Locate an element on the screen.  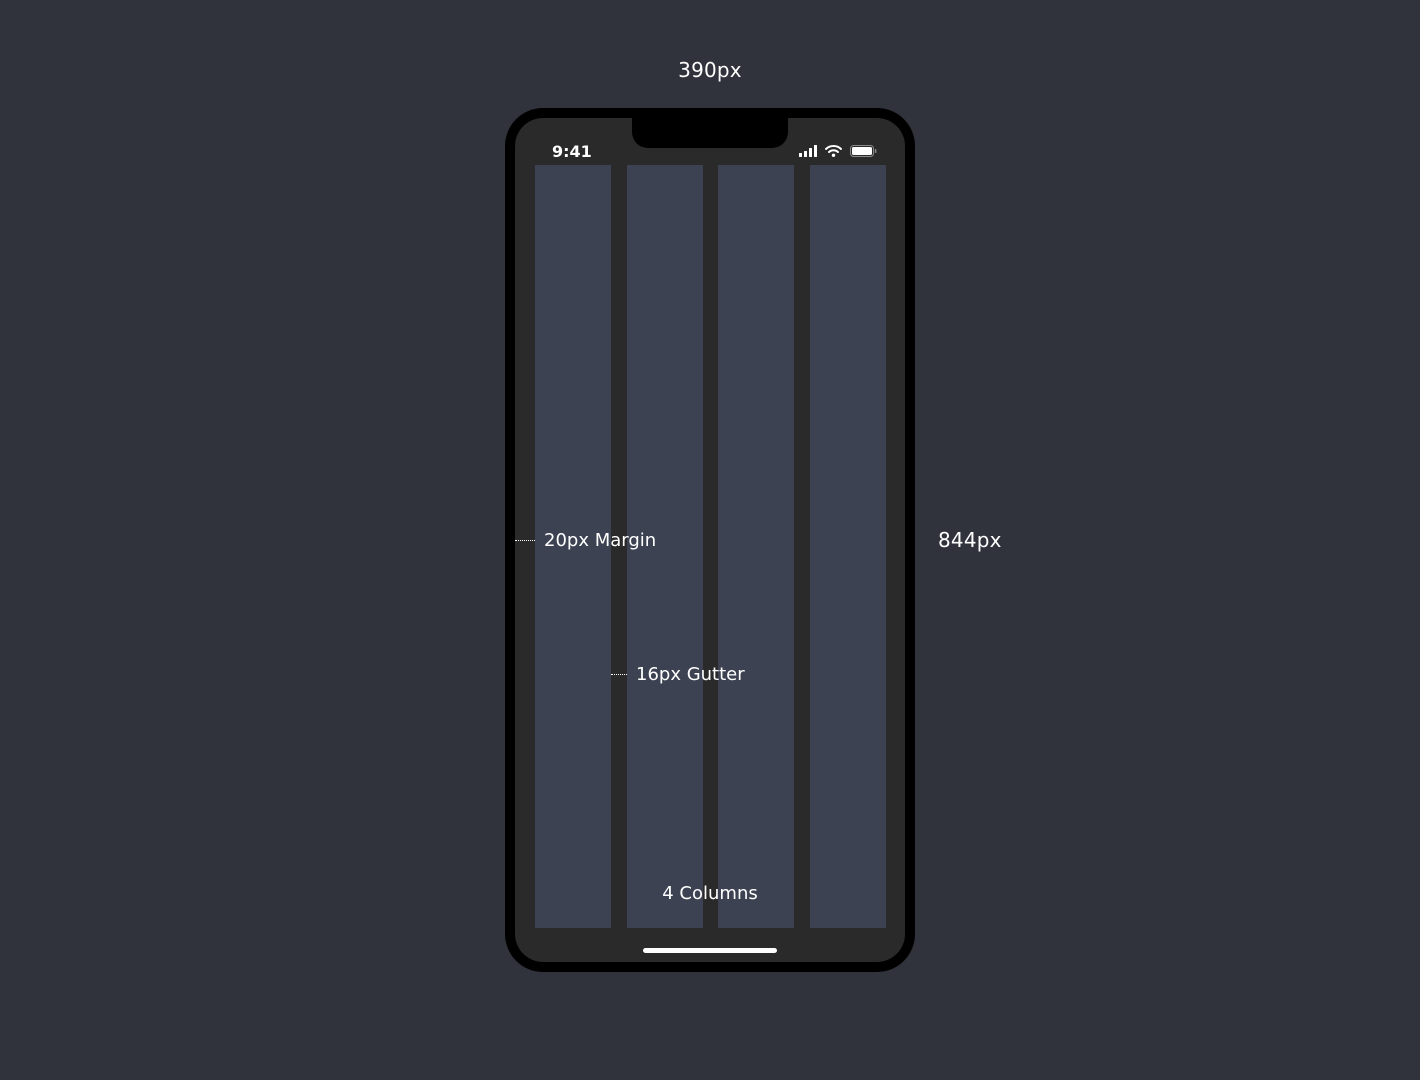
width-dimension-label: 390px is located at coordinates (710, 70).